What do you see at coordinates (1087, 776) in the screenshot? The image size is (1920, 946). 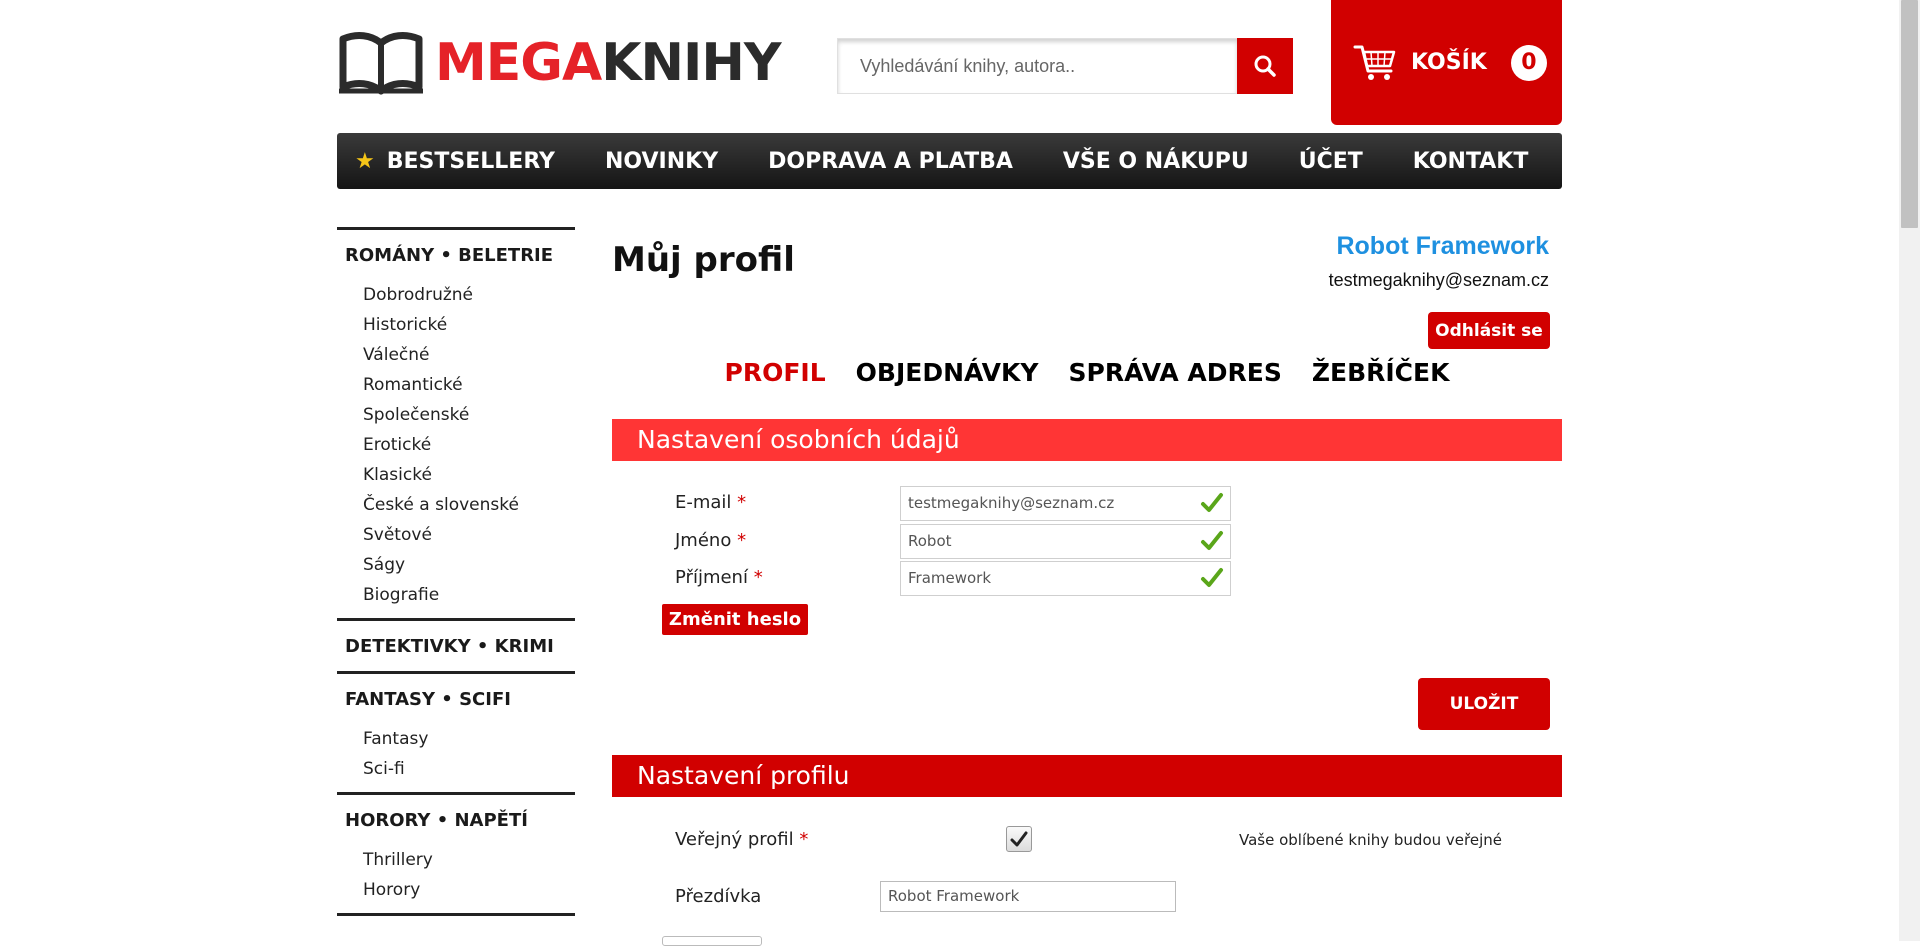 I see `profile-settings-header: Nastavení profilu` at bounding box center [1087, 776].